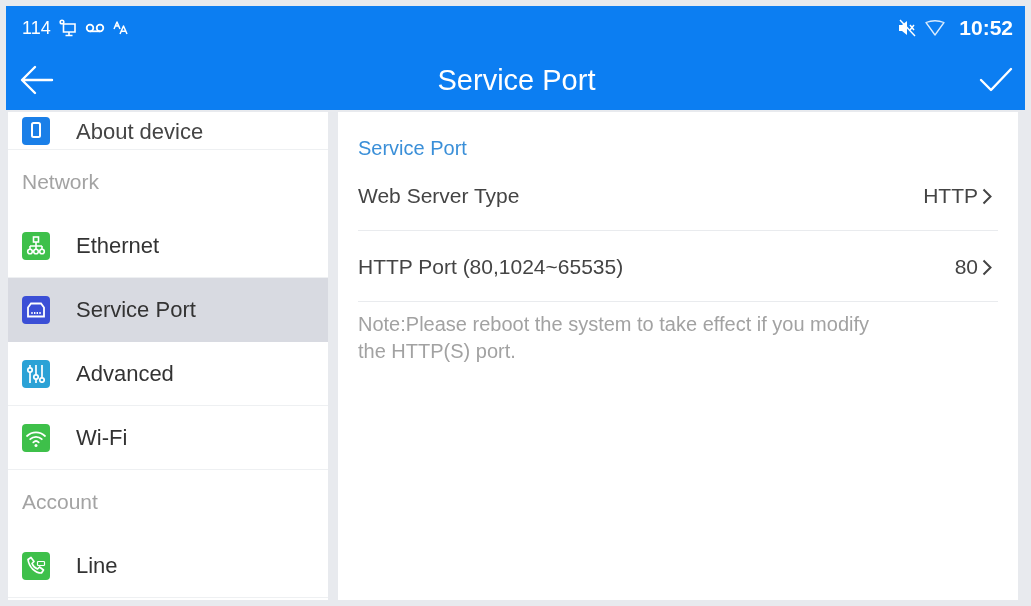 Image resolution: width=1031 pixels, height=606 pixels. Describe the element at coordinates (907, 28) in the screenshot. I see `mute-icon` at that location.